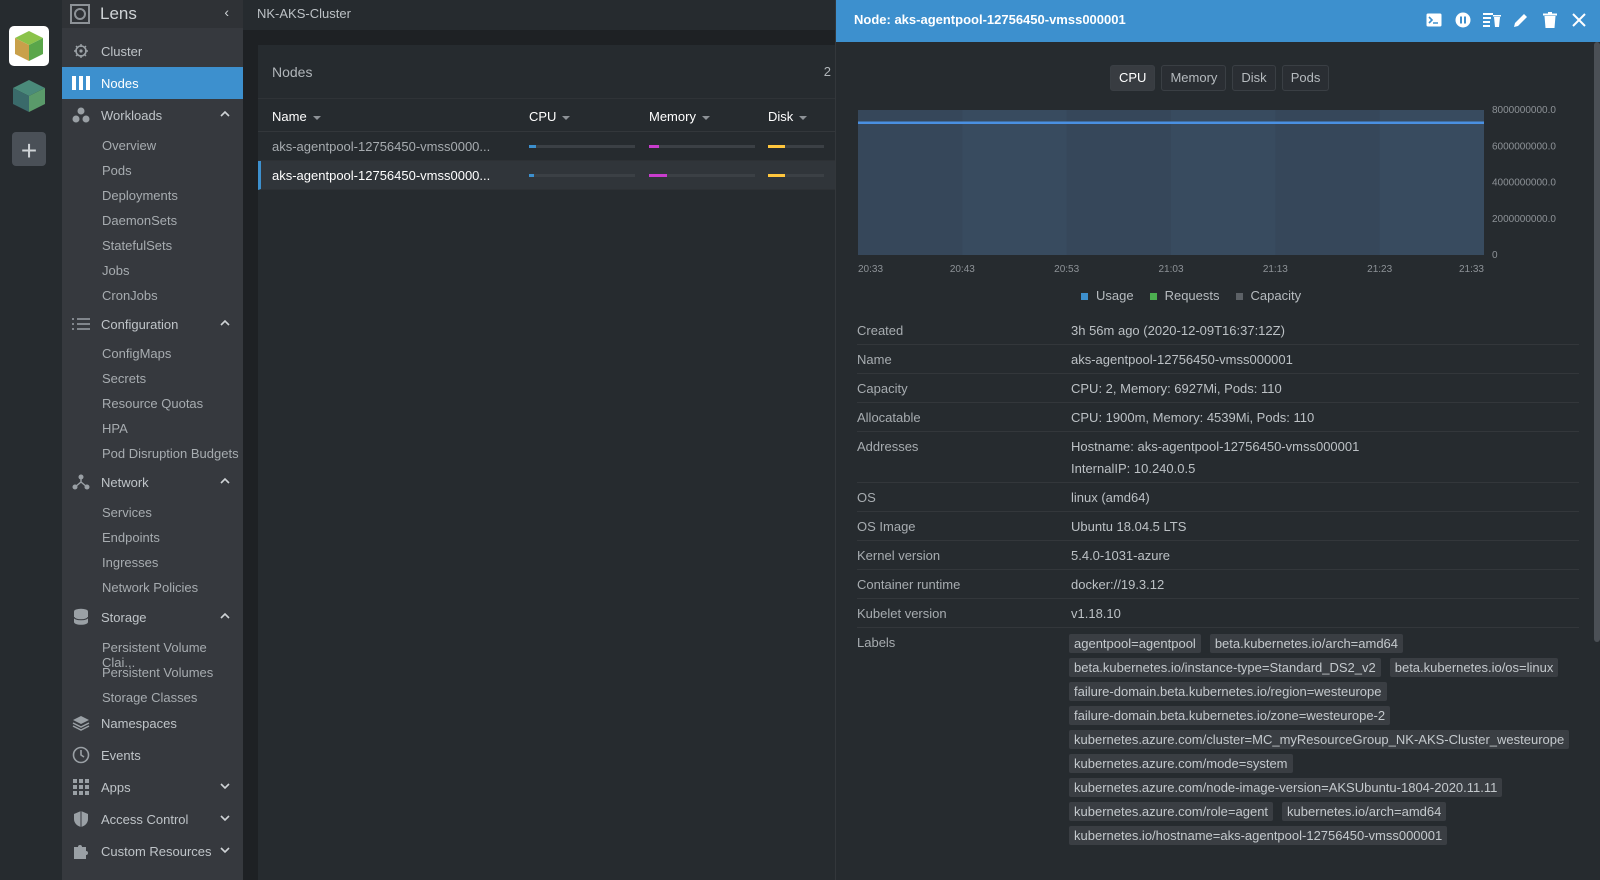 Image resolution: width=1600 pixels, height=880 pixels. What do you see at coordinates (1194, 78) in the screenshot?
I see `tab-memory: Memory` at bounding box center [1194, 78].